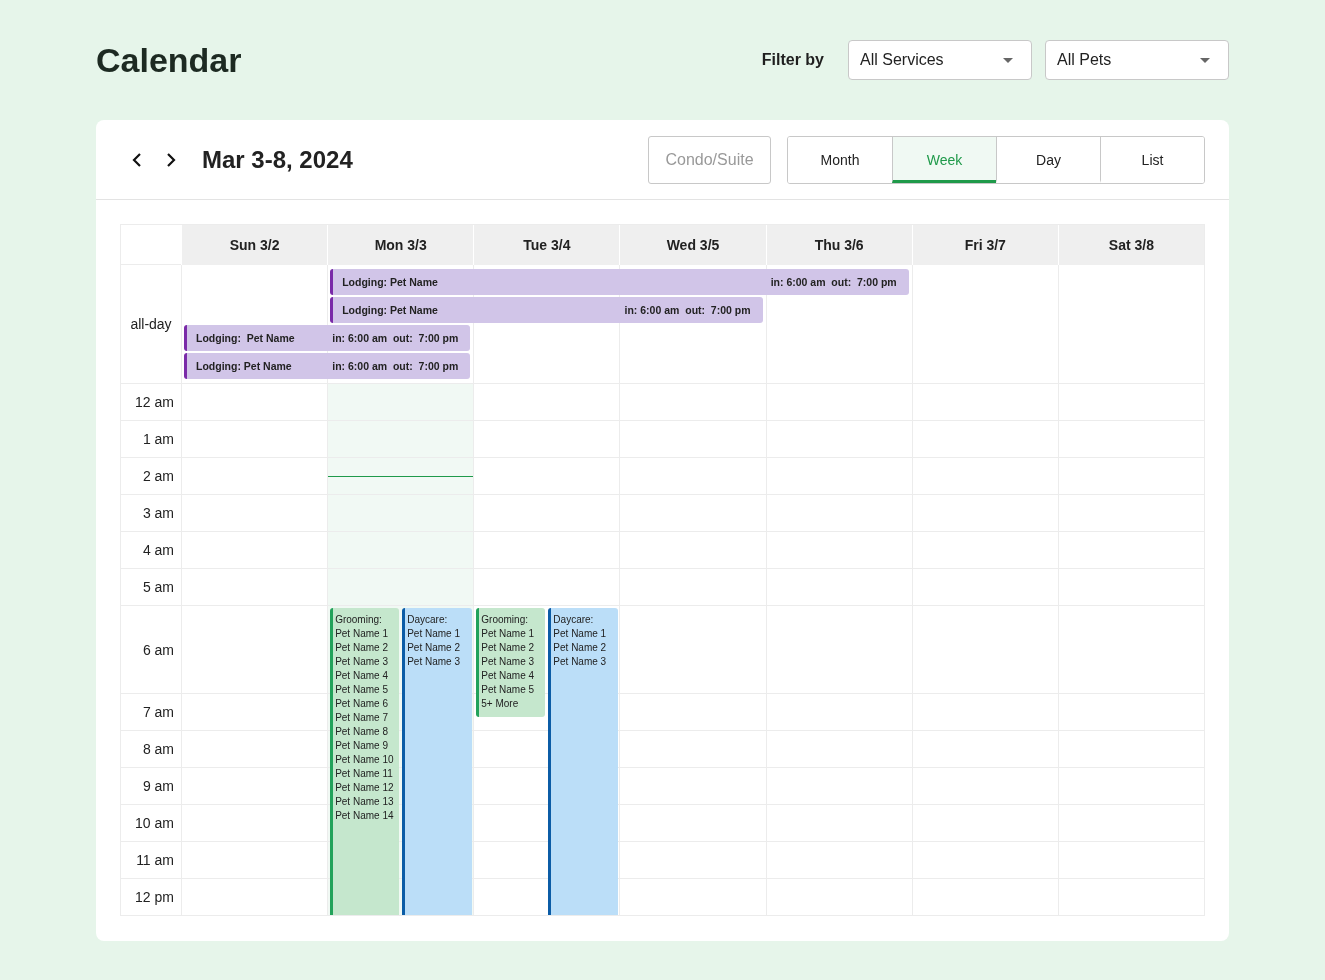 Image resolution: width=1325 pixels, height=980 pixels. Describe the element at coordinates (154, 897) in the screenshot. I see `hour-label: 12 pm` at that location.